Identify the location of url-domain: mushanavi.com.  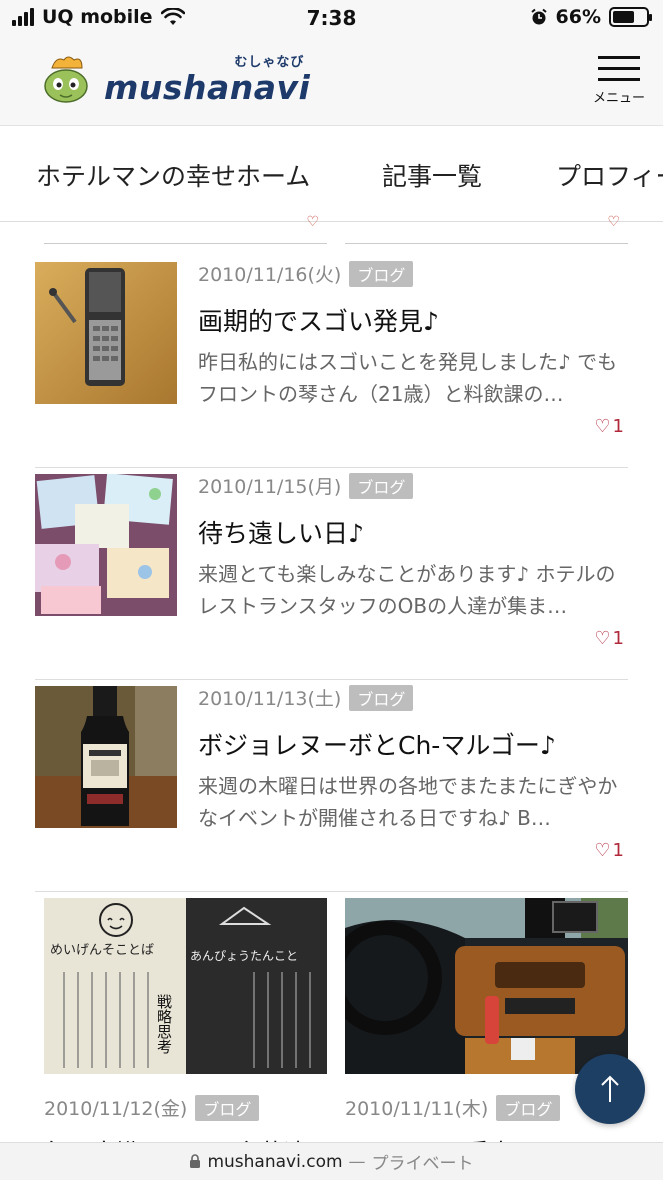
(275, 1161).